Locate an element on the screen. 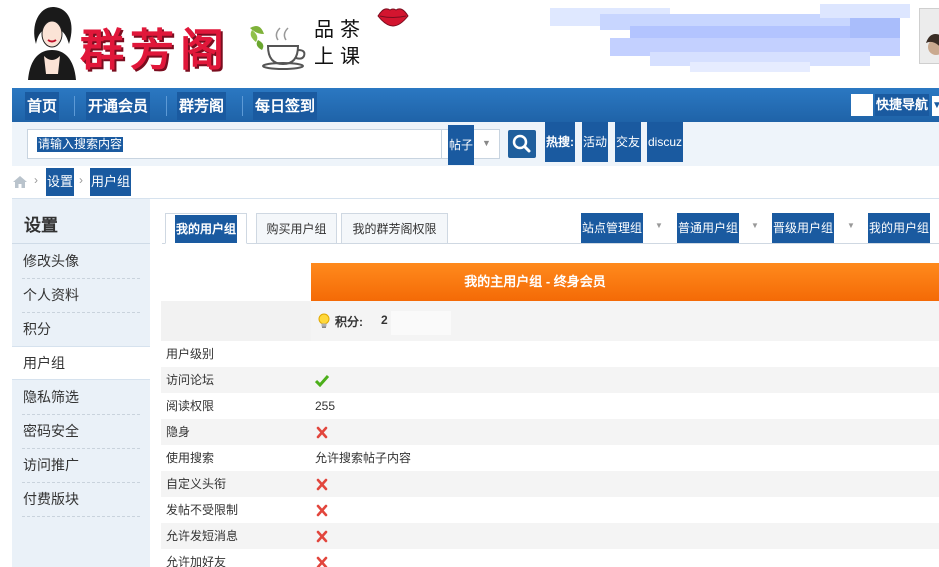  lips-icon is located at coordinates (393, 17).